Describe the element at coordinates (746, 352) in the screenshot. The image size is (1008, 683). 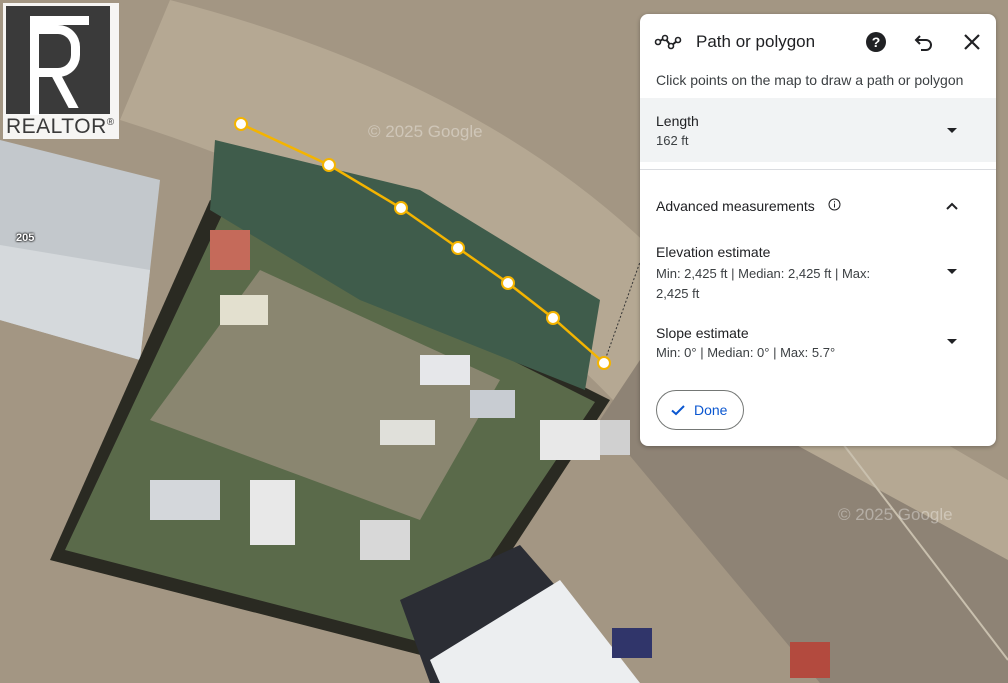
I see `slope-value: Min: 0° | Median: 0° | Max: 5.7°` at that location.